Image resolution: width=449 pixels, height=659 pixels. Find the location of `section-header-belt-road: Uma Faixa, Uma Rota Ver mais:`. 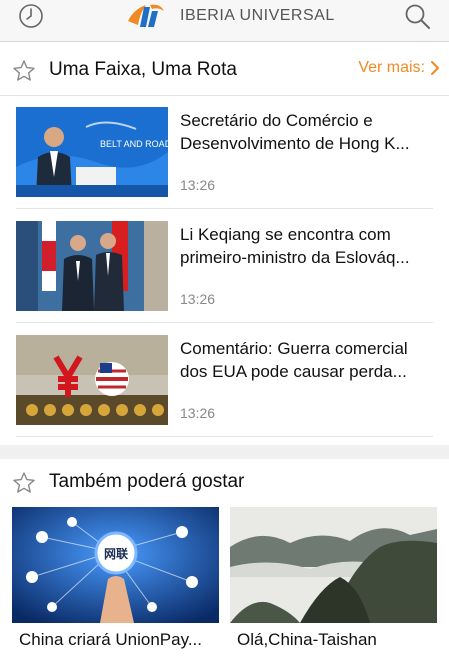

section-header-belt-road: Uma Faixa, Uma Rota Ver mais: is located at coordinates (224, 71).